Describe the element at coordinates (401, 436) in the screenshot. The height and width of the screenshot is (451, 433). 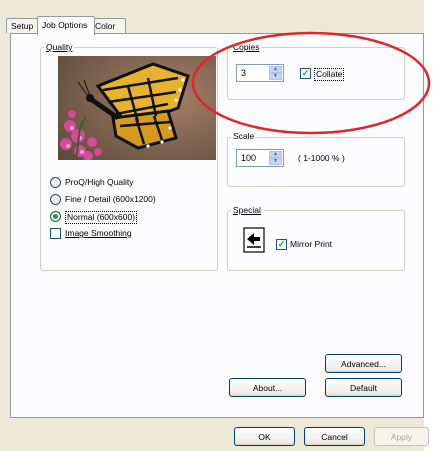
I see `apply-button: Apply` at that location.